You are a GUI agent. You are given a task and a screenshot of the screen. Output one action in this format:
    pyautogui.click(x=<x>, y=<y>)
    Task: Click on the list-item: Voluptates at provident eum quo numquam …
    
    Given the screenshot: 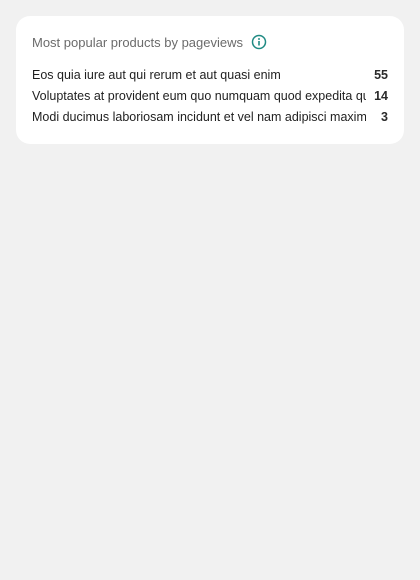 What is the action you would take?
    pyautogui.click(x=210, y=95)
    